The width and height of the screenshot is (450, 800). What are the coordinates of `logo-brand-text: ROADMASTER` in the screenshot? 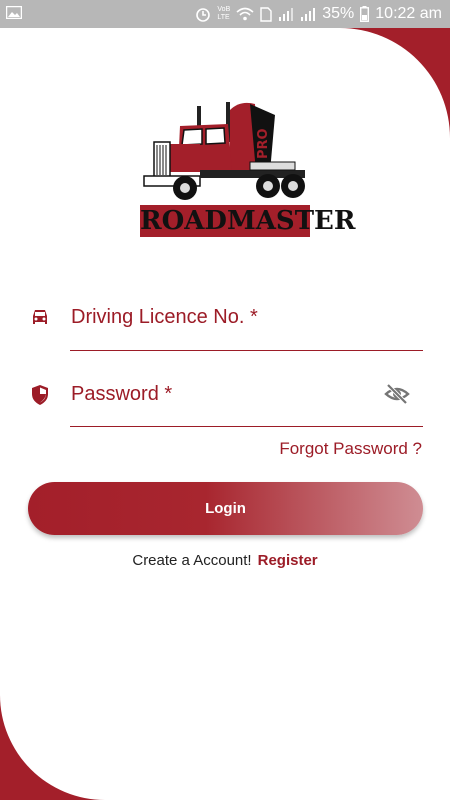 It's located at (248, 221).